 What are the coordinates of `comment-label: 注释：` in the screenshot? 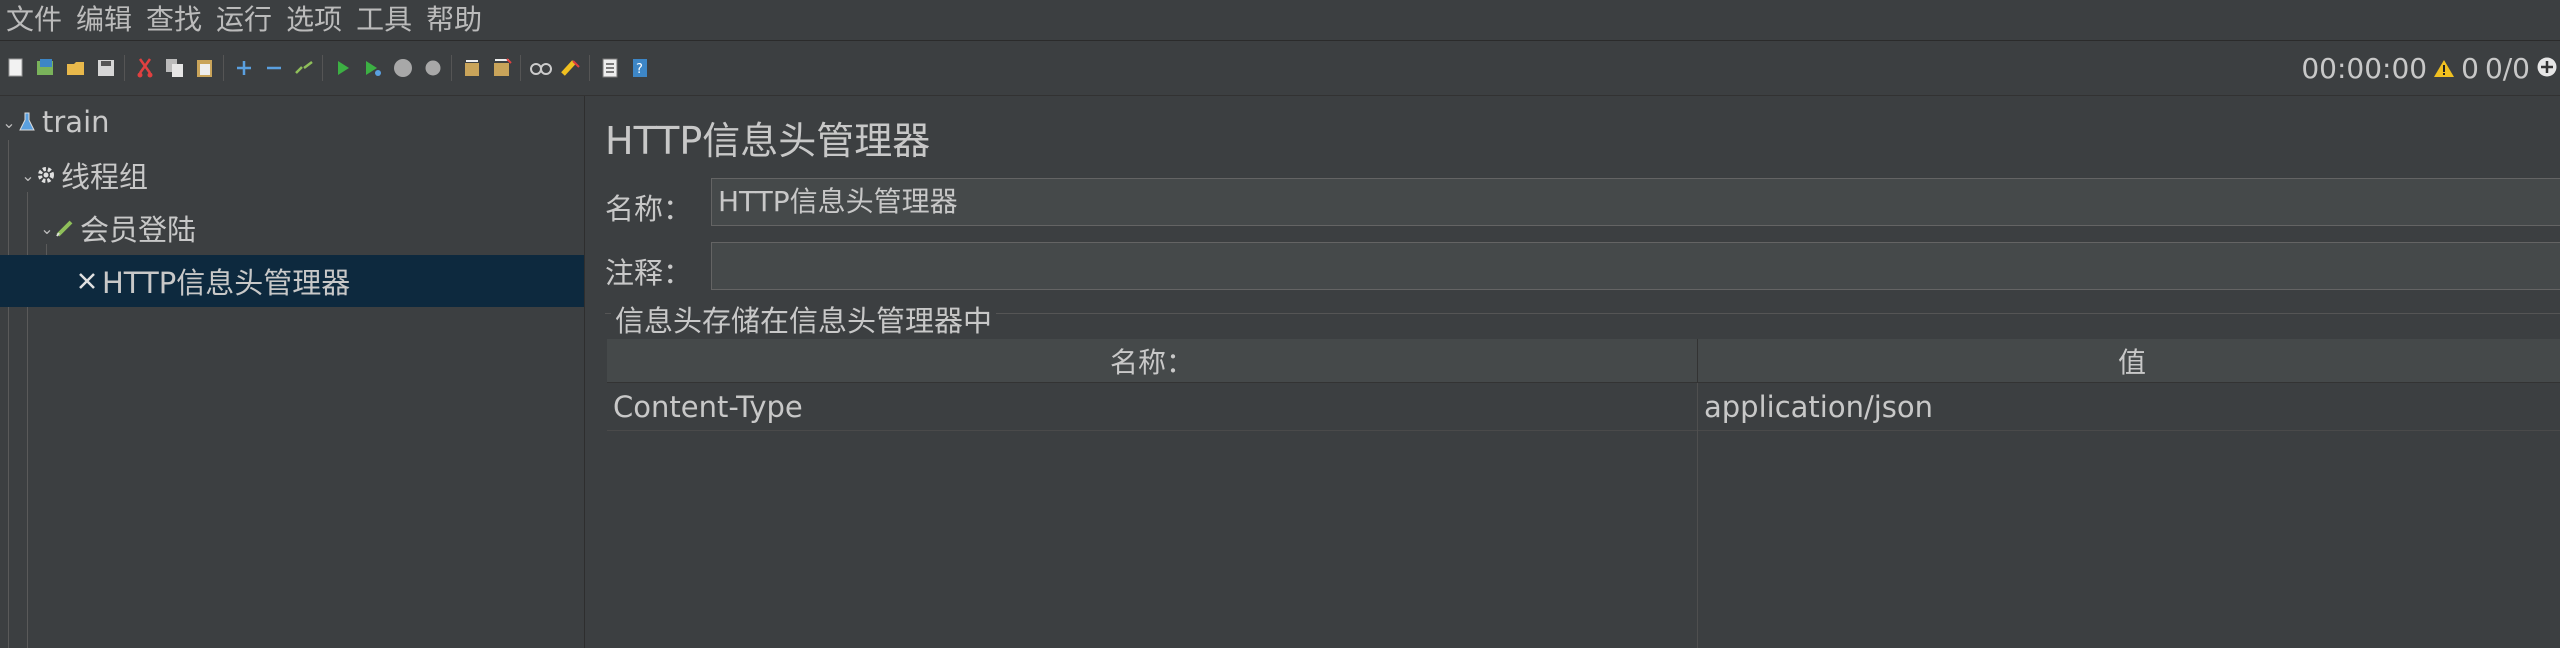 It's located at (649, 273).